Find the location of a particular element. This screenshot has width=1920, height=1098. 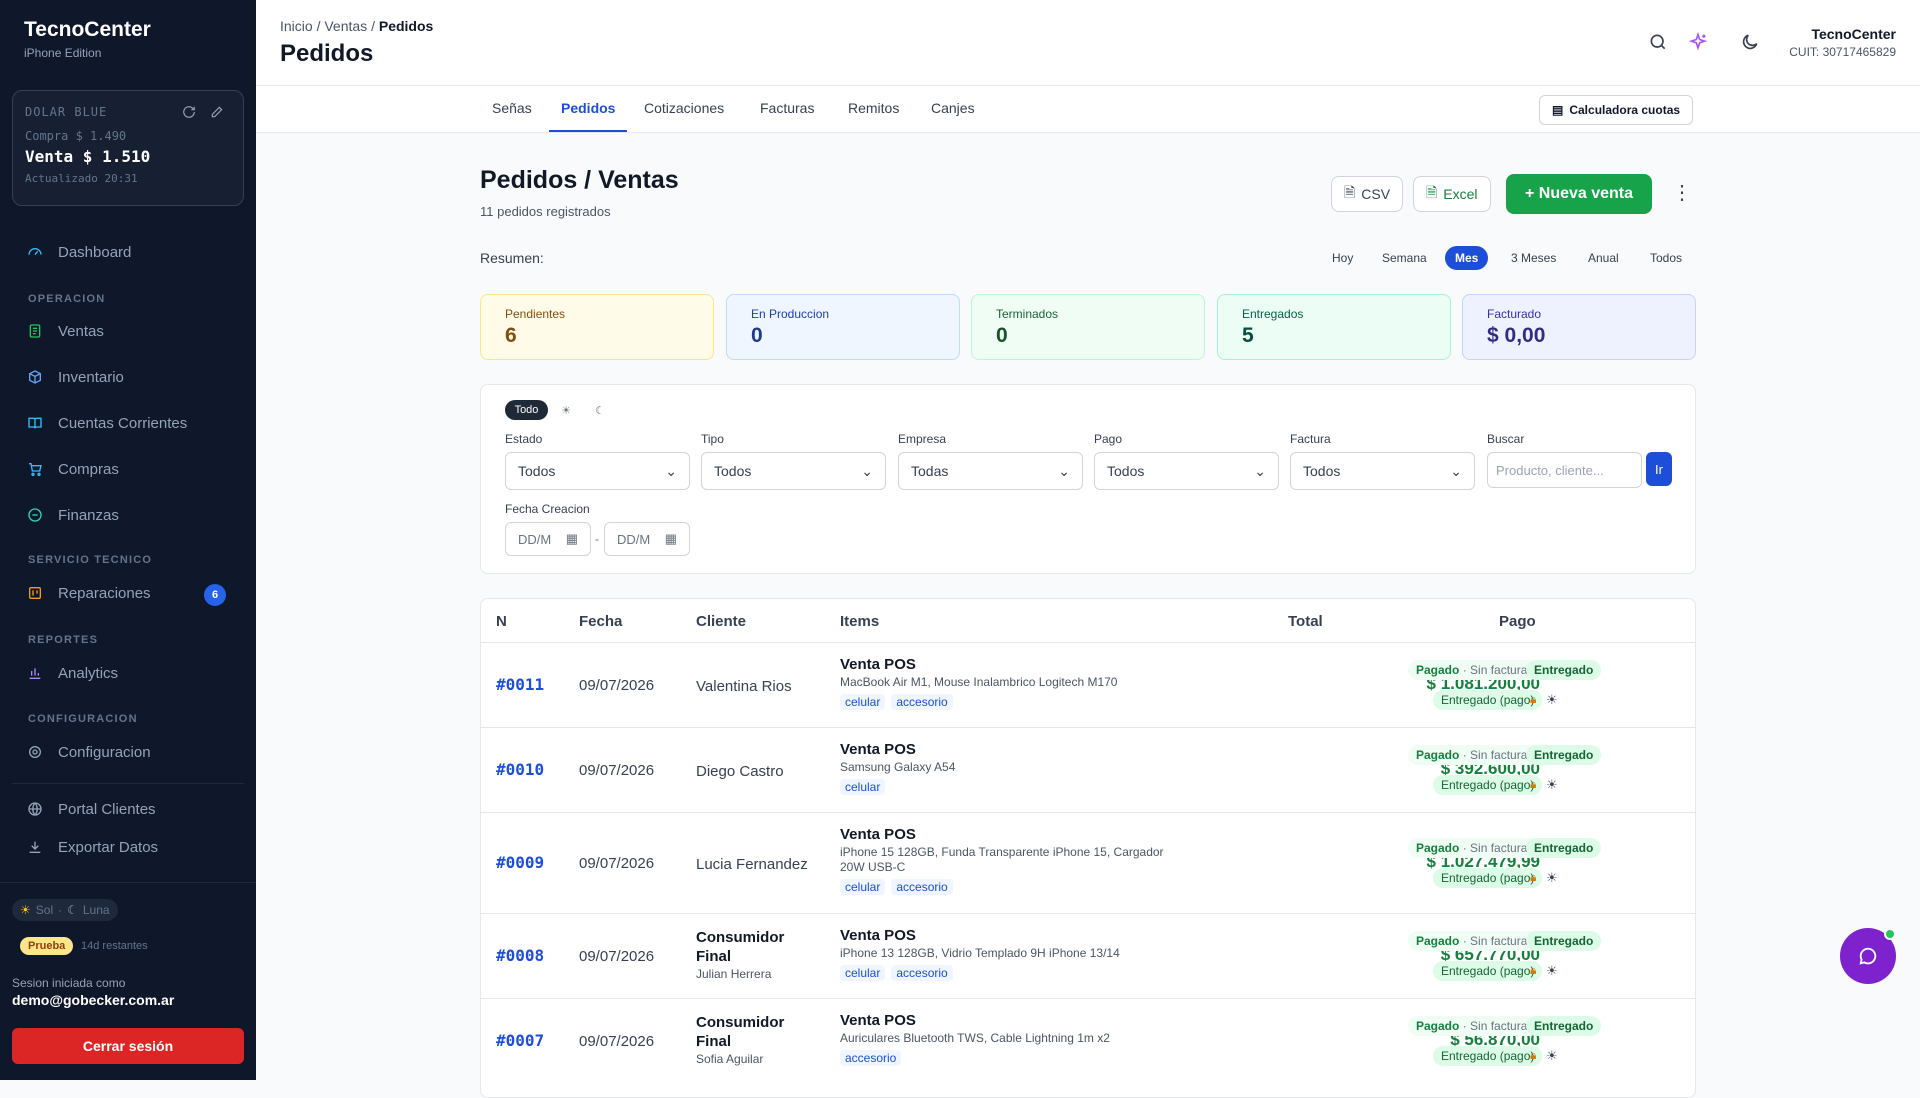

tag: celular is located at coordinates (863, 887).